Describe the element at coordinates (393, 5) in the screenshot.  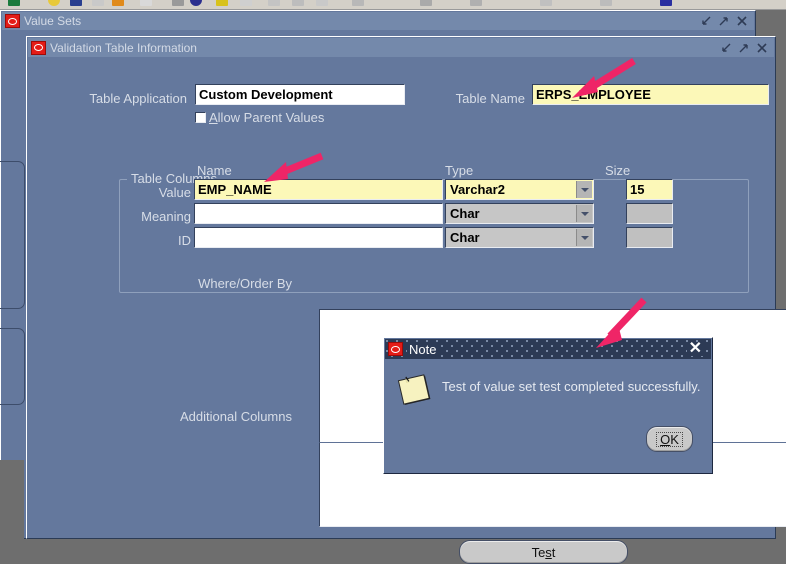
I see `application-toolbar-strip` at that location.